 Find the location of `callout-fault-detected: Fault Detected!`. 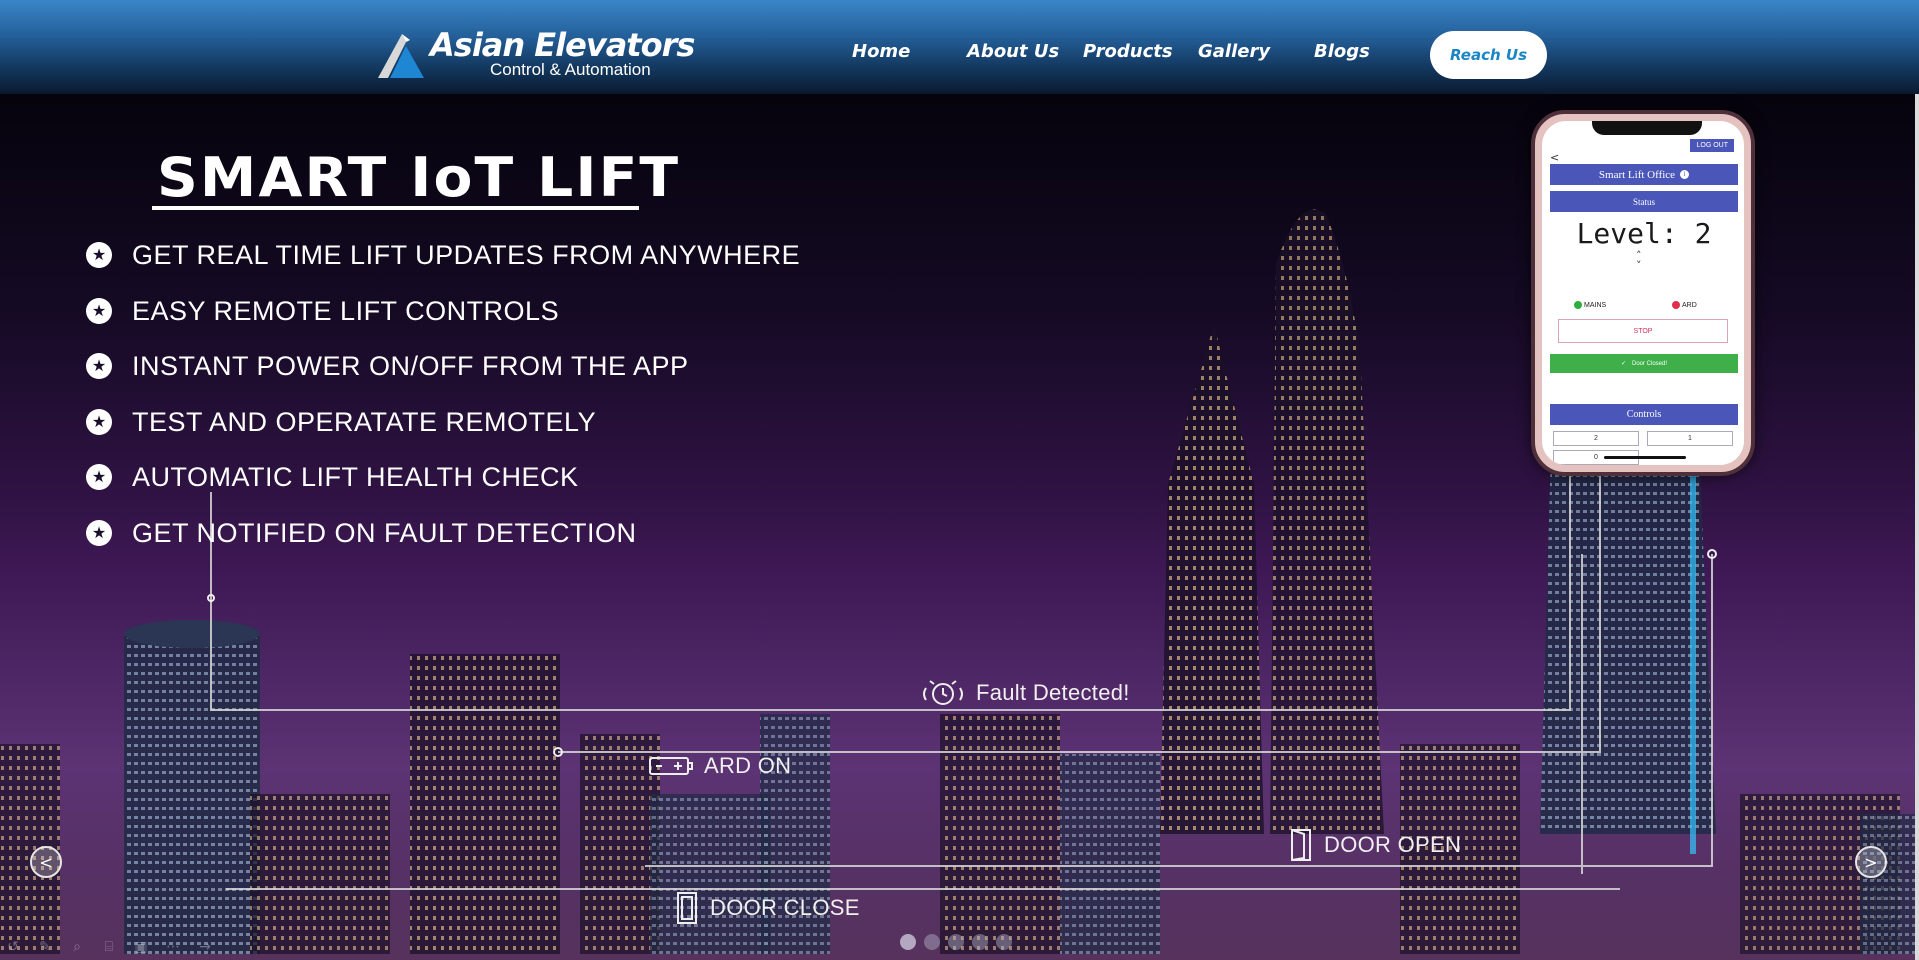

callout-fault-detected: Fault Detected! is located at coordinates (1025, 693).